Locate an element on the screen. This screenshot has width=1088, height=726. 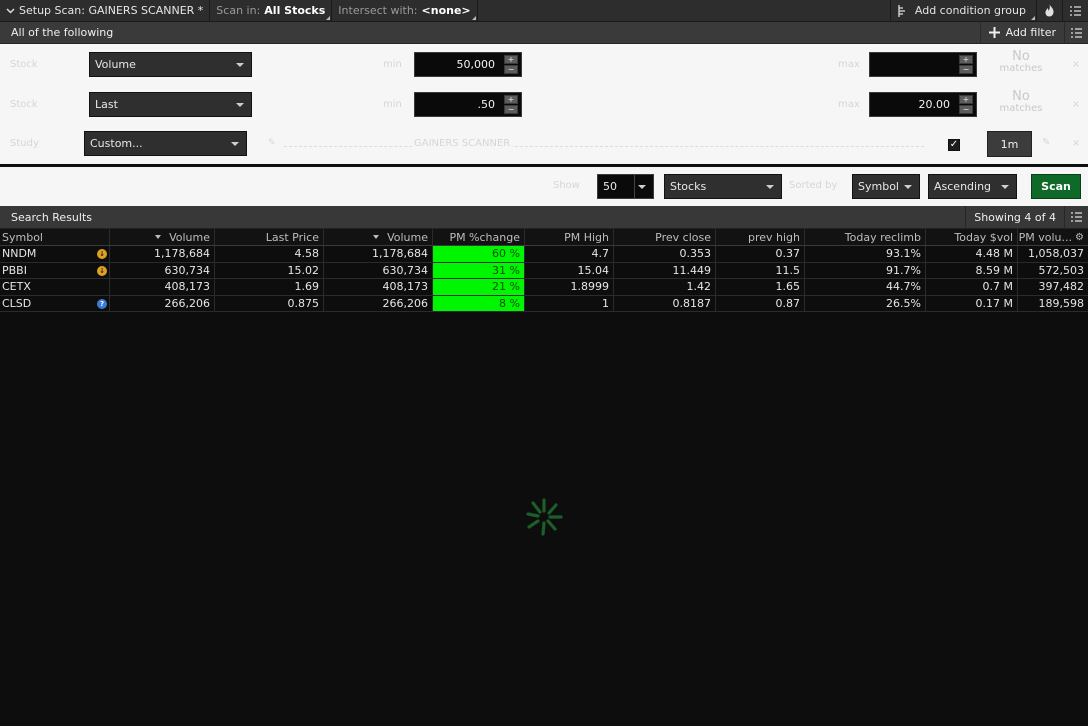
column-header-prev-high: prev high is located at coordinates (760, 237).